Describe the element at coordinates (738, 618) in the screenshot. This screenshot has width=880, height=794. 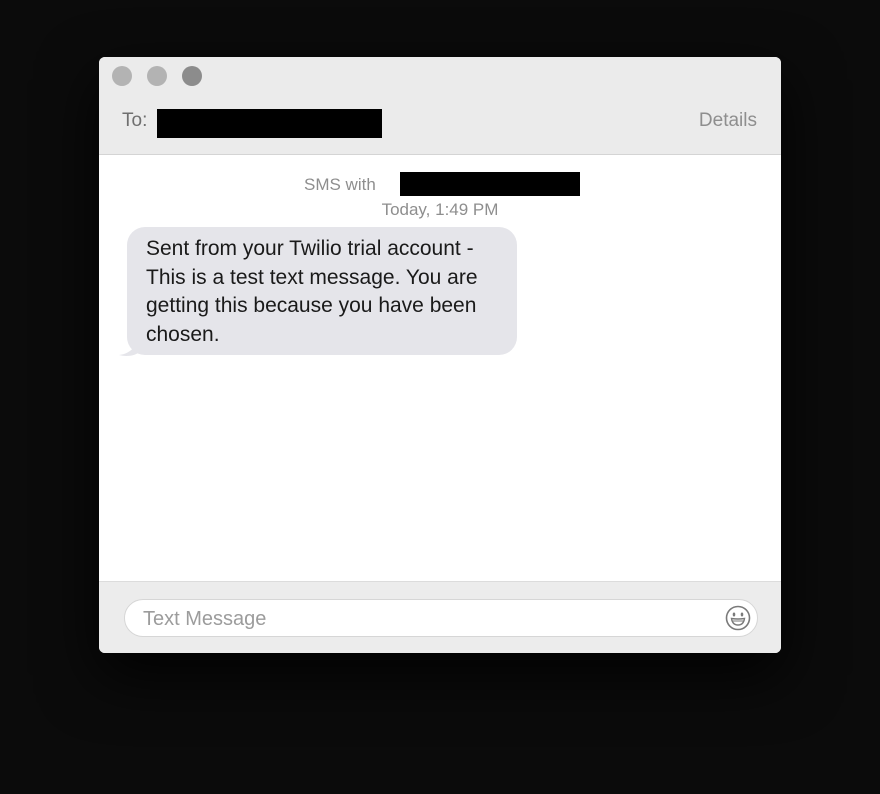
I see `emoji-icon` at that location.